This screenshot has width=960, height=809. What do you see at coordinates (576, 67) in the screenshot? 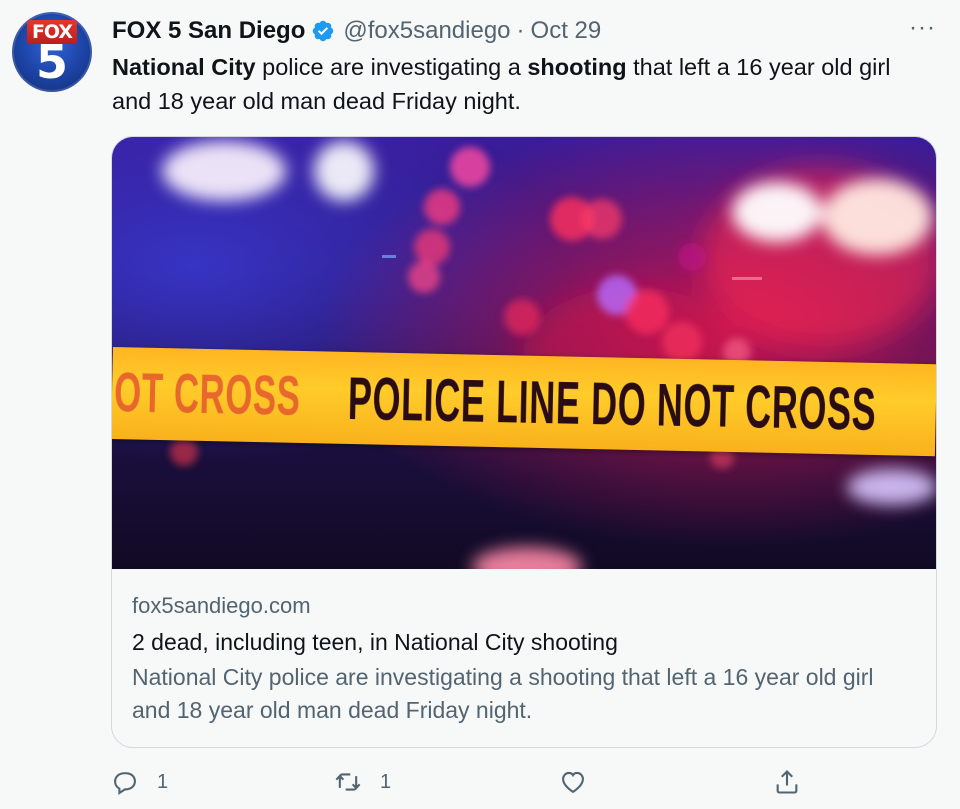
I see `tweet-text-bold-keyword: shooting` at bounding box center [576, 67].